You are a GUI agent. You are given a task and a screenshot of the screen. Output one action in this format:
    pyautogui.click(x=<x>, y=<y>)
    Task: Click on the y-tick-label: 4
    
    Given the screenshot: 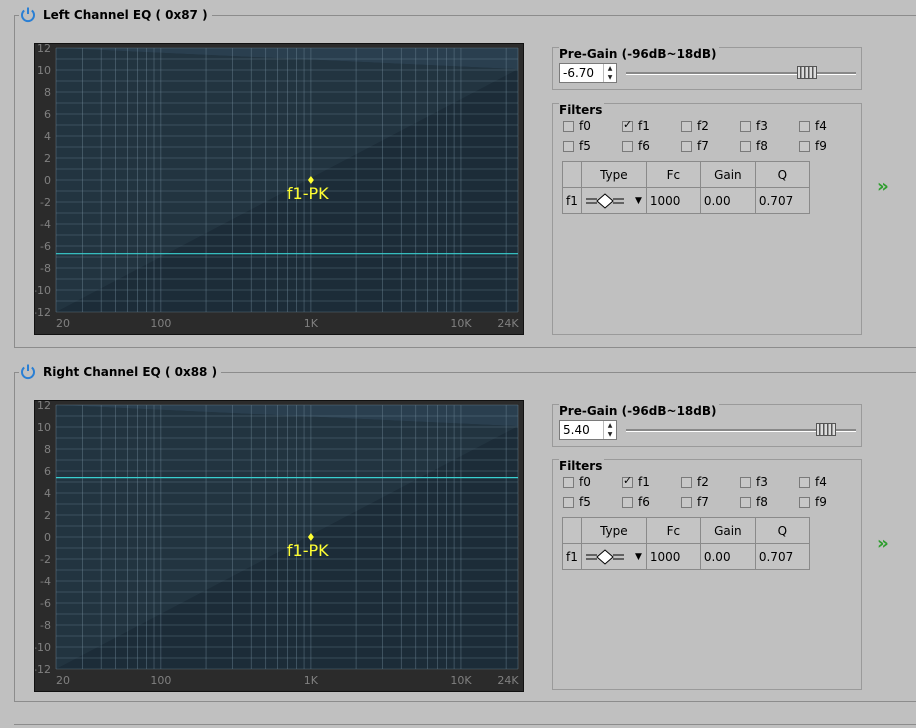 What is the action you would take?
    pyautogui.click(x=47, y=136)
    